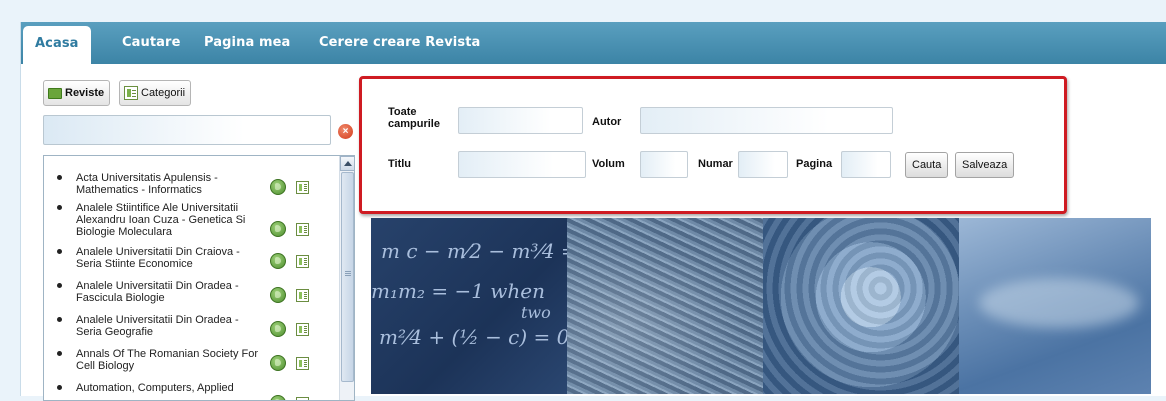 The image size is (1166, 401). I want to click on cells-micrograph-image, so click(861, 306).